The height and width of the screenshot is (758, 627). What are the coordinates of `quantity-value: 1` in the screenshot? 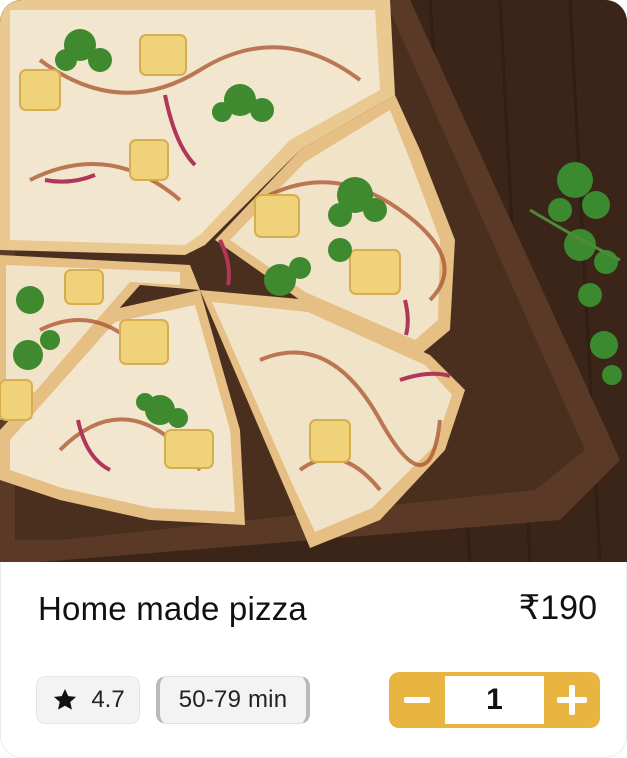 It's located at (494, 700).